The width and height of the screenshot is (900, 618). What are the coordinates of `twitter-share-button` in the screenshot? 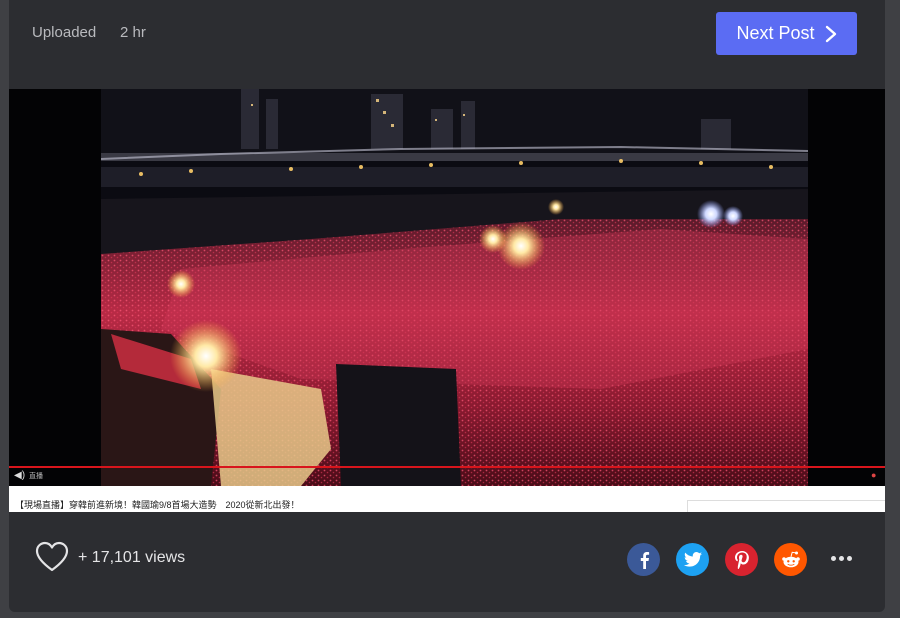 It's located at (692, 559).